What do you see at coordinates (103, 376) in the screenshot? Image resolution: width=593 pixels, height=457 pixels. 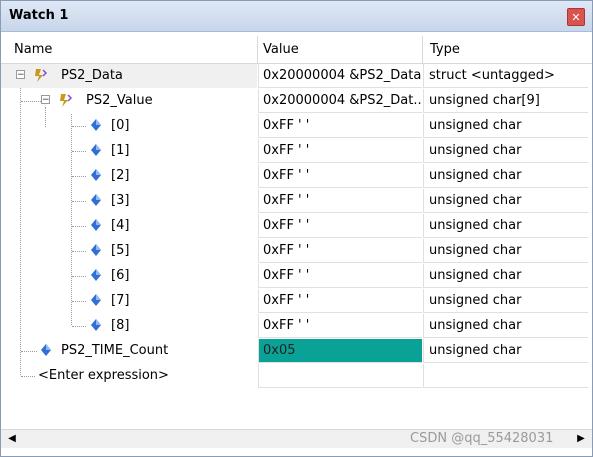 I see `enter-expression-input: <Enter expression>` at bounding box center [103, 376].